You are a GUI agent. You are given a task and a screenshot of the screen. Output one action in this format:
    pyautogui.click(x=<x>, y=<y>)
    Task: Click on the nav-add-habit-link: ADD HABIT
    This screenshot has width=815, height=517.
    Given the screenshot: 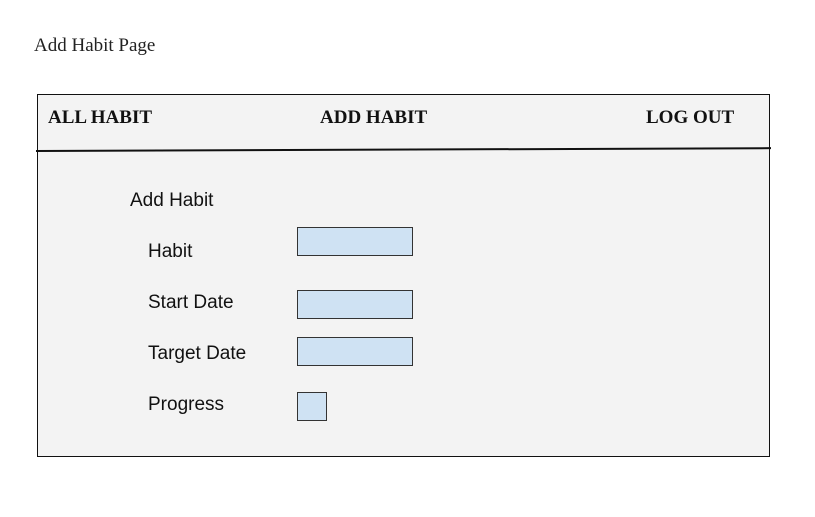 What is the action you would take?
    pyautogui.click(x=373, y=118)
    